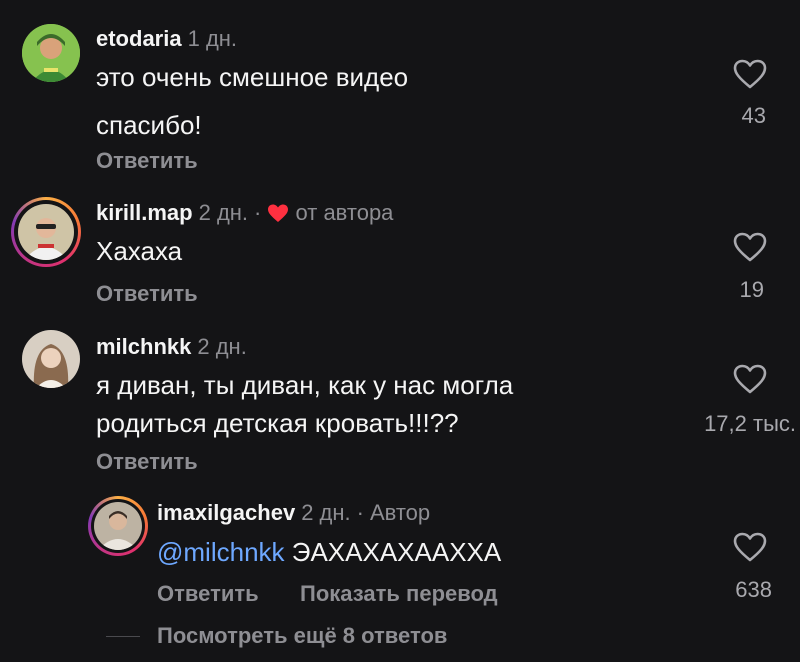 The image size is (800, 662). What do you see at coordinates (149, 125) in the screenshot?
I see `comment-line: спасибо!` at bounding box center [149, 125].